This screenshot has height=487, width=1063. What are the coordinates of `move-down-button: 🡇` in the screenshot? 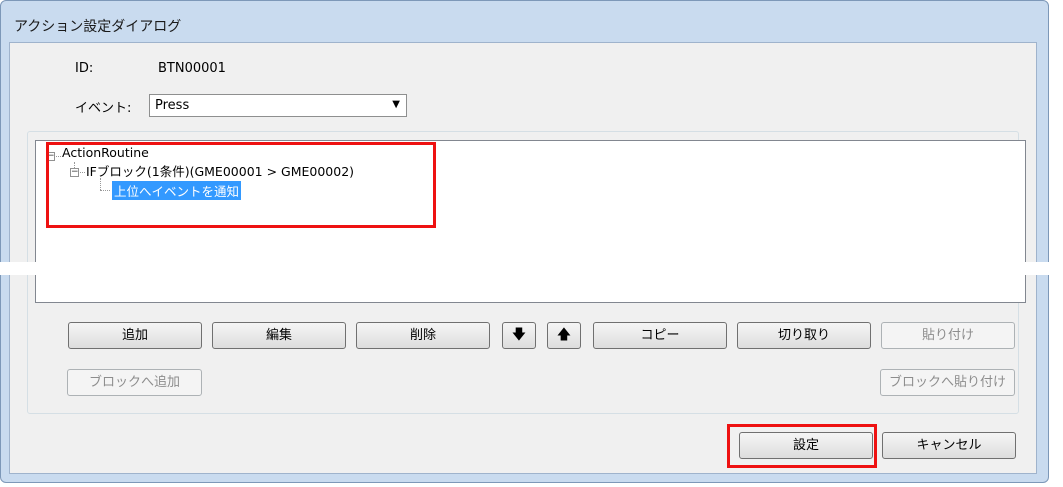 It's located at (519, 335).